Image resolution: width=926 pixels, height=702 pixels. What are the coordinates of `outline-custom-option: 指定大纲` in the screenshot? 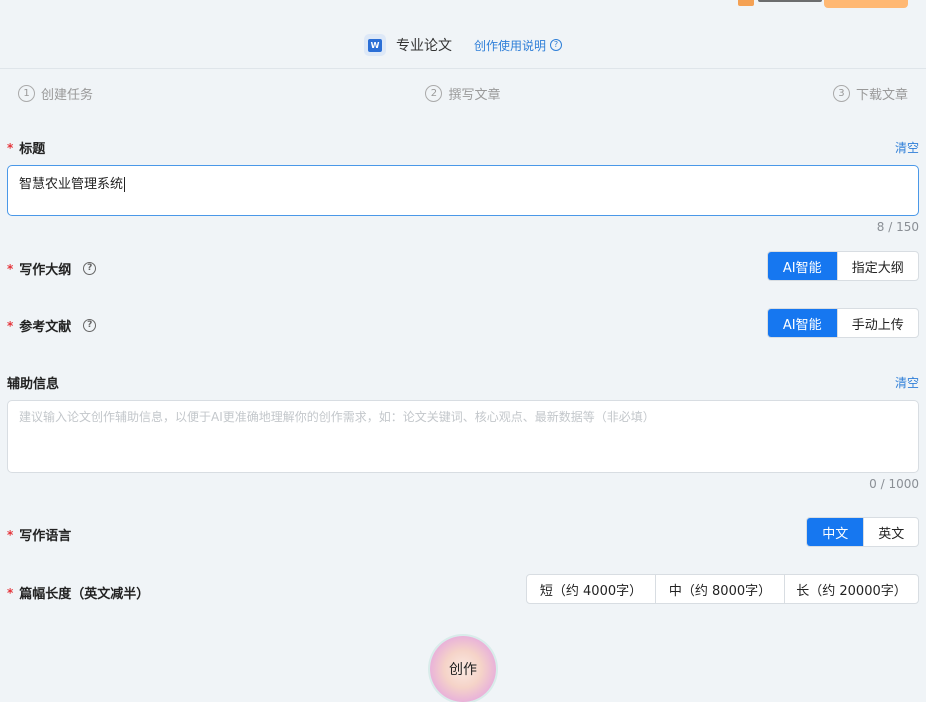 It's located at (877, 266).